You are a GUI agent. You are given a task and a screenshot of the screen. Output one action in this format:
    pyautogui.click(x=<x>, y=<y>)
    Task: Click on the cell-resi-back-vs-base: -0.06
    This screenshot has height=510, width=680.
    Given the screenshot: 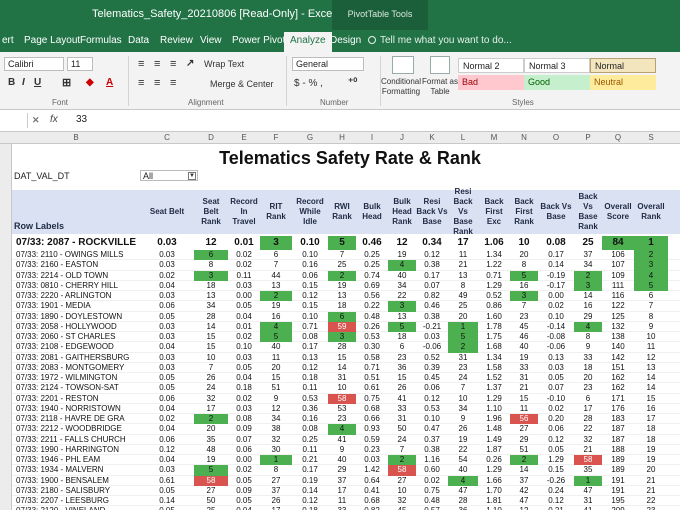 What is the action you would take?
    pyautogui.click(x=432, y=347)
    